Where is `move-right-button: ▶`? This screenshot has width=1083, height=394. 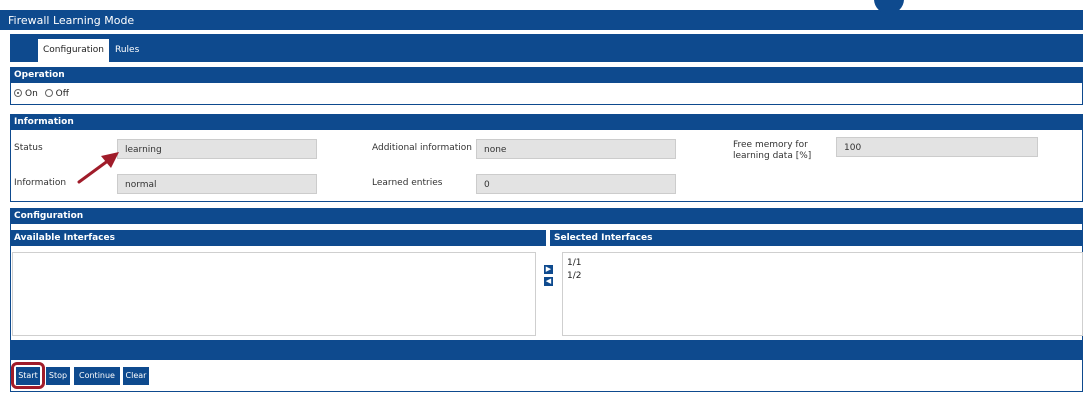
move-right-button: ▶ is located at coordinates (548, 269).